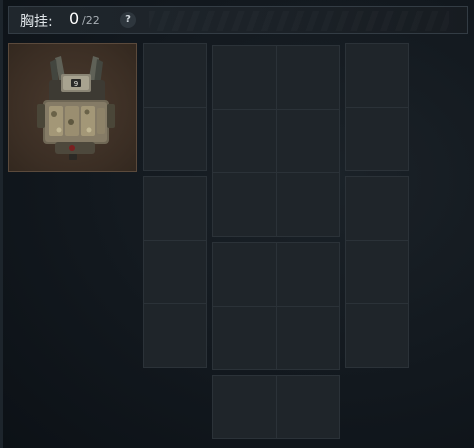 This screenshot has height=448, width=474. Describe the element at coordinates (74, 18) in the screenshot. I see `rig-item-count: 0` at that location.